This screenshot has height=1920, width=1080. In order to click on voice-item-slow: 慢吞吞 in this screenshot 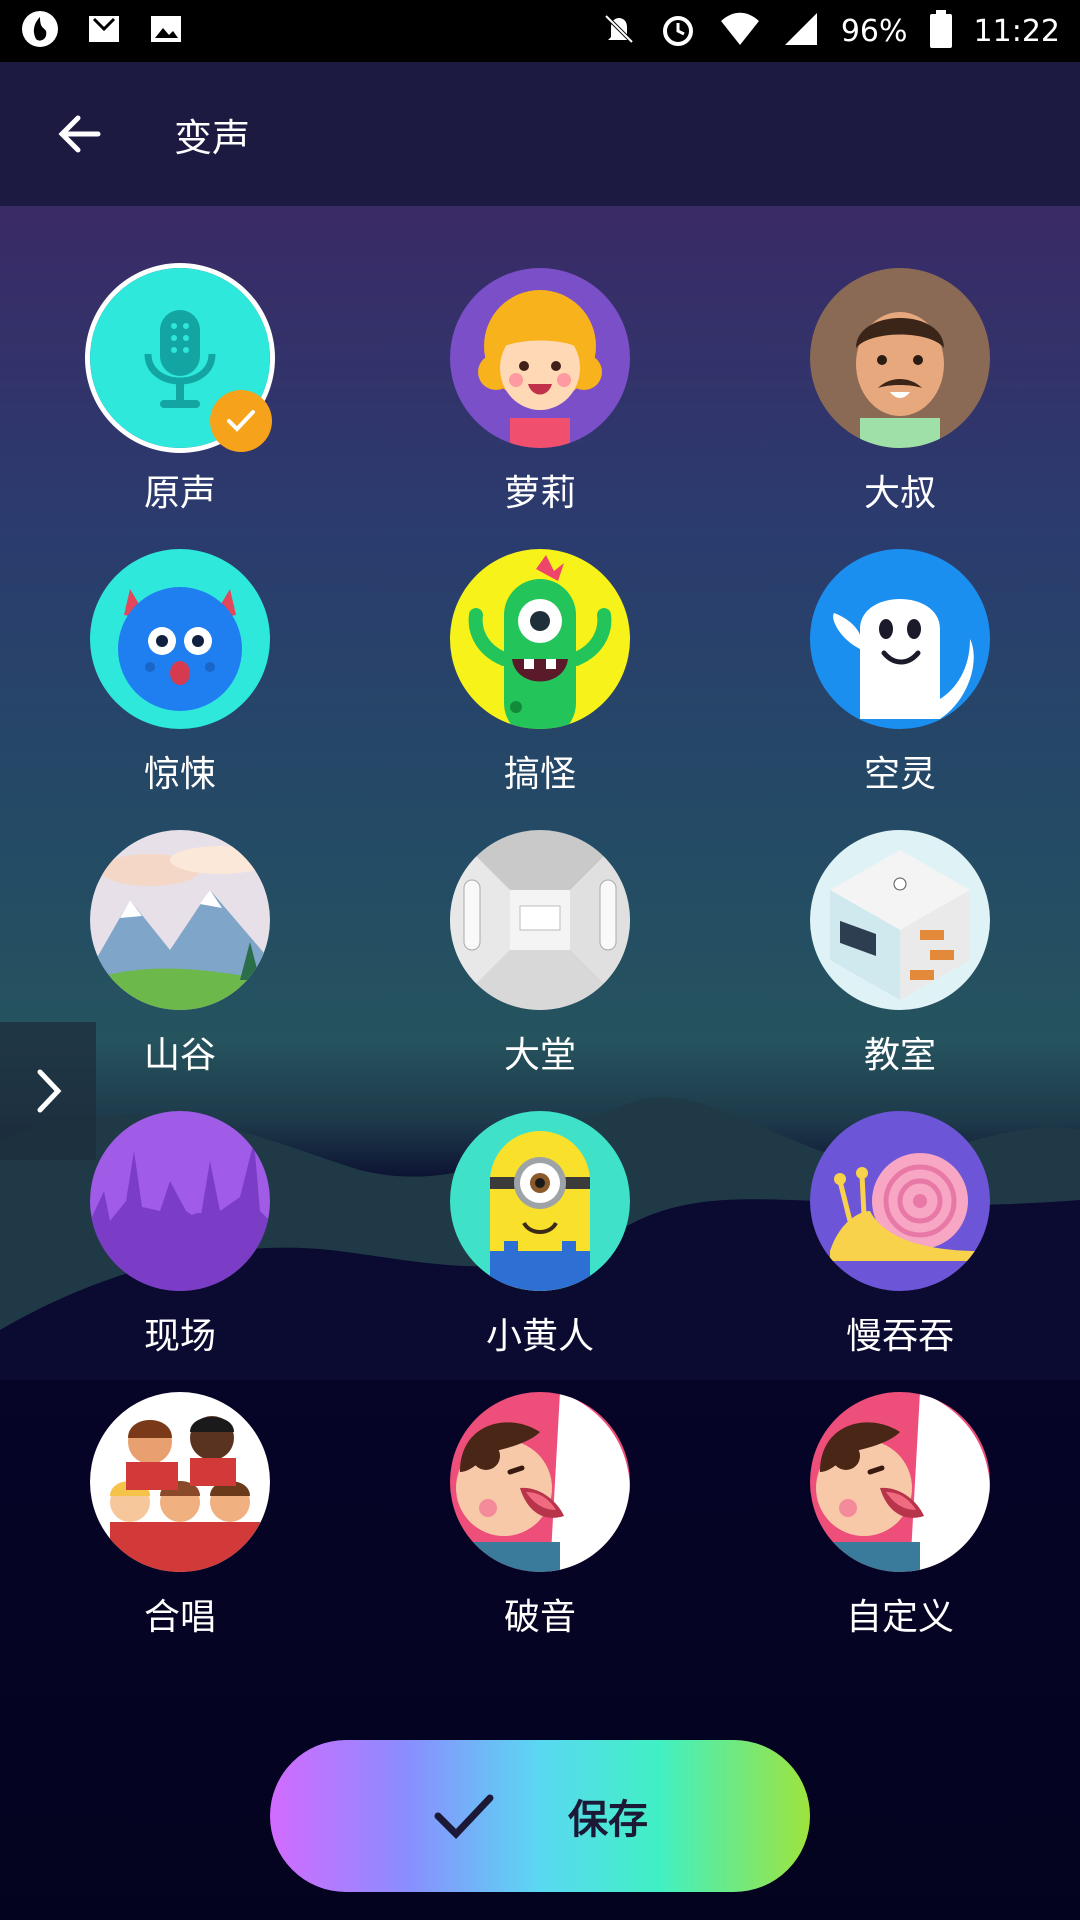, I will do `click(900, 1236)`.